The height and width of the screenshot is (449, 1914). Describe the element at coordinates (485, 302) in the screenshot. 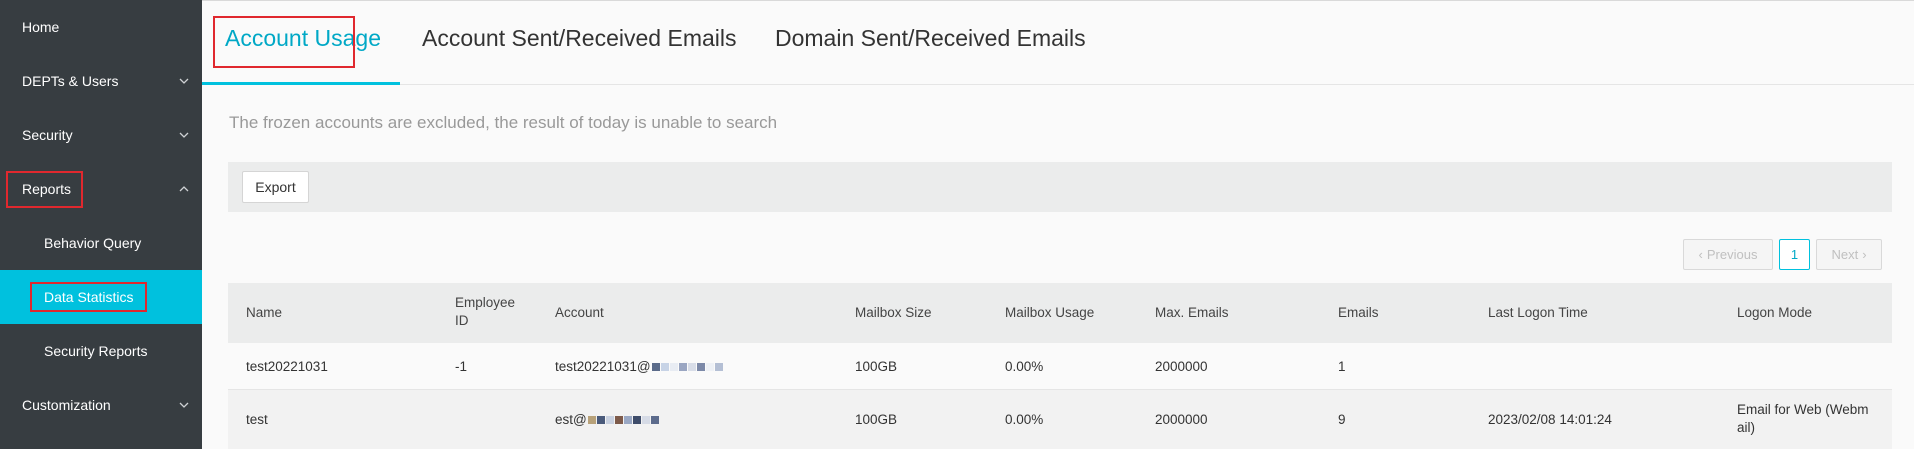

I see `header-employee-id: Employee` at that location.